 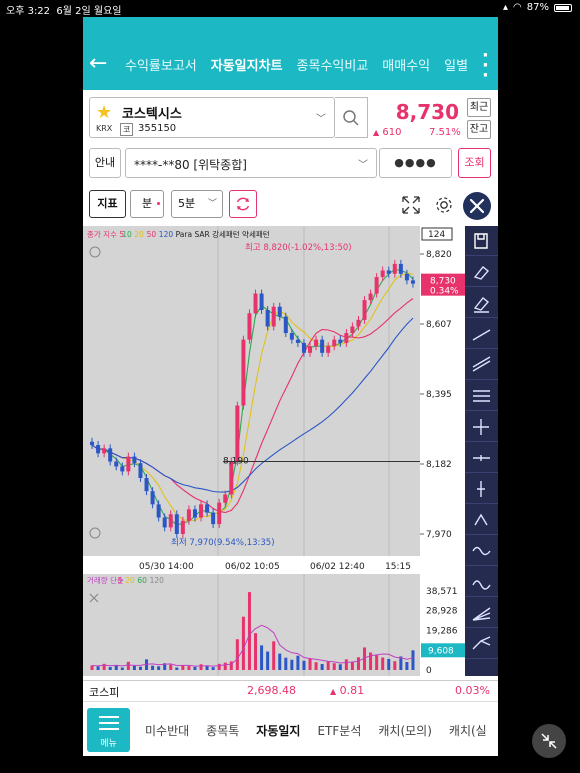 What do you see at coordinates (167, 730) in the screenshot?
I see `bottom-nav-item-0: 미수반대` at bounding box center [167, 730].